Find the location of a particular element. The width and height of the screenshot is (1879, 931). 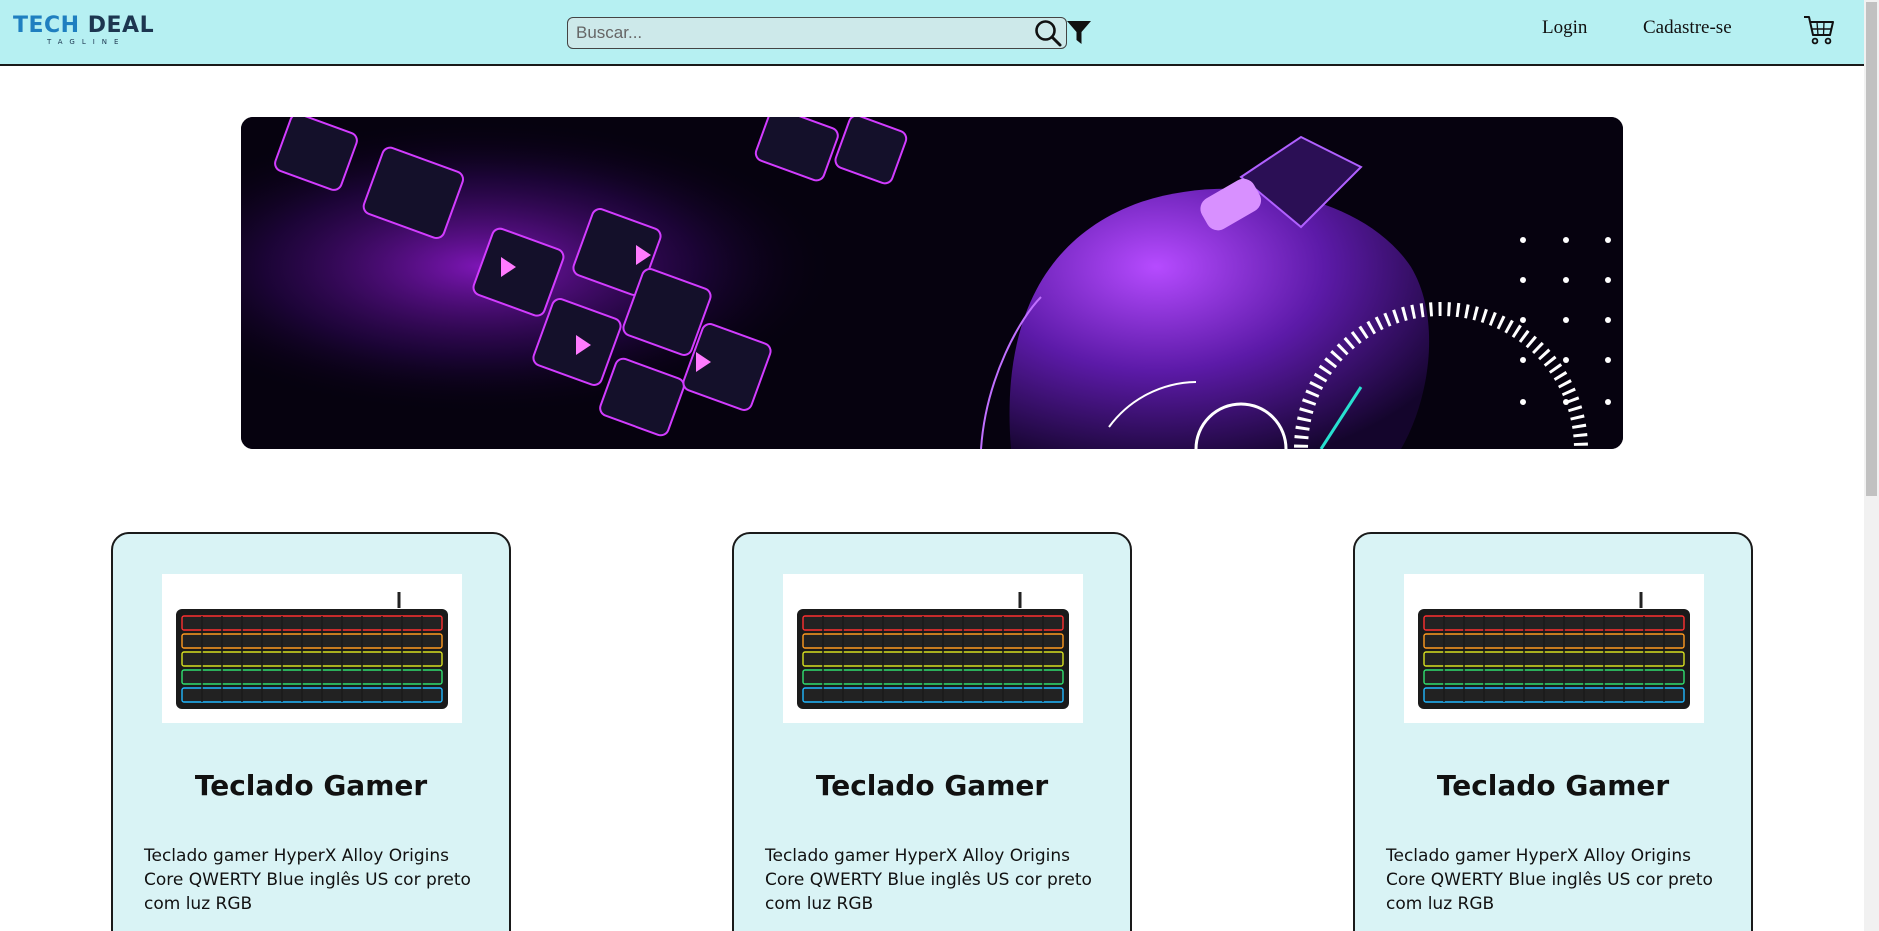

brand-name: TECH DEAL is located at coordinates (83, 25).